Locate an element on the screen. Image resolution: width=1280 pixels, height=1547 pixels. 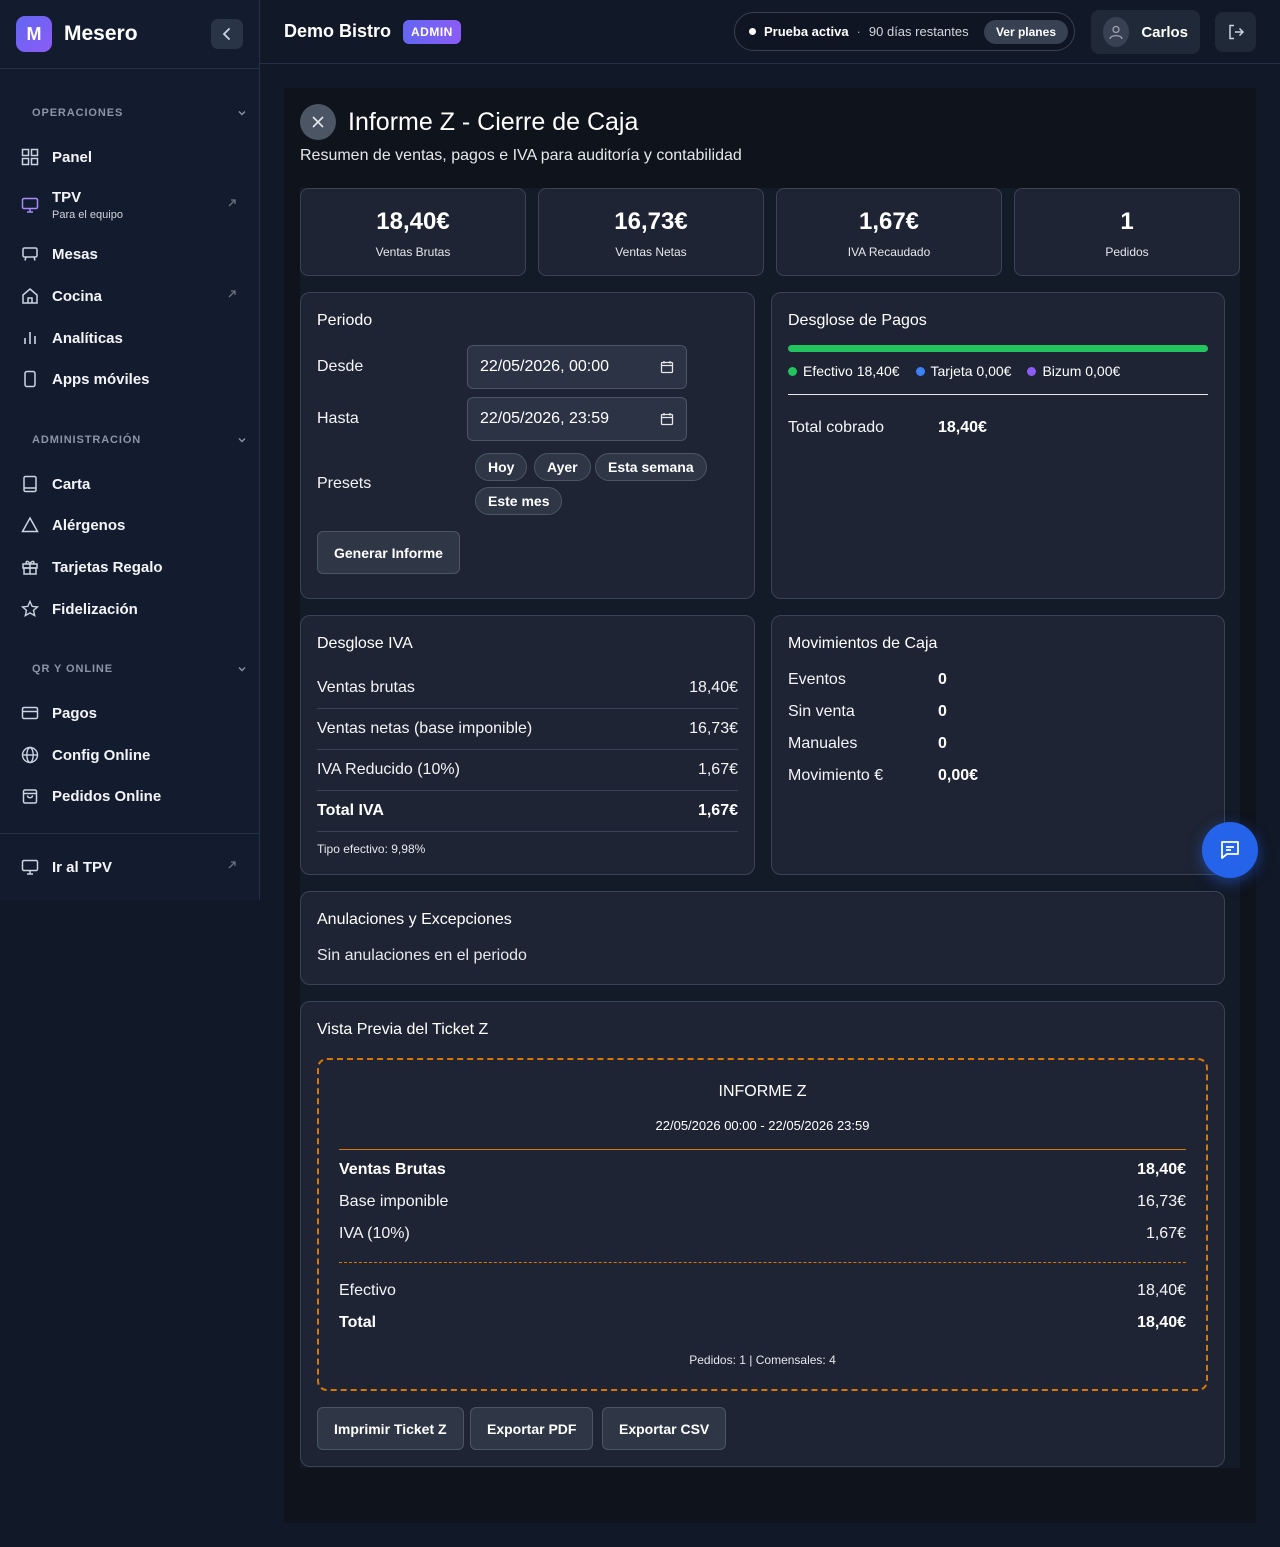
ticket-row: Efectivo 18,40€ is located at coordinates (762, 1291).